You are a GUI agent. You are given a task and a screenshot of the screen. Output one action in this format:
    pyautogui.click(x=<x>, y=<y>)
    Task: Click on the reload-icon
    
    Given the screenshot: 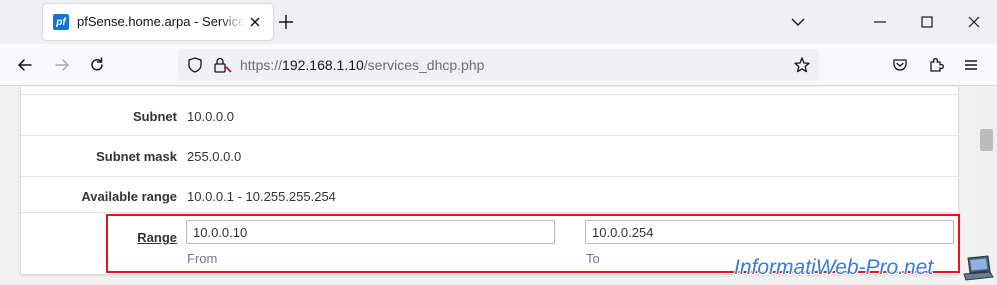 What is the action you would take?
    pyautogui.click(x=97, y=65)
    